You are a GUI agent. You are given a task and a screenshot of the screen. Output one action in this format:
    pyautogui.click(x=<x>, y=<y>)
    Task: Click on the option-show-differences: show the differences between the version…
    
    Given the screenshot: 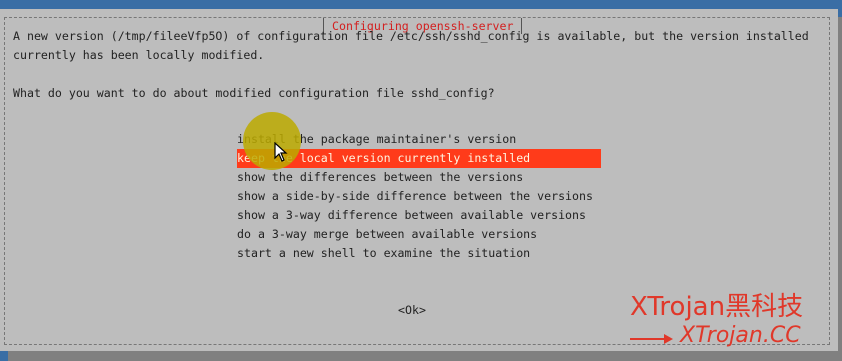 What is the action you would take?
    pyautogui.click(x=419, y=177)
    